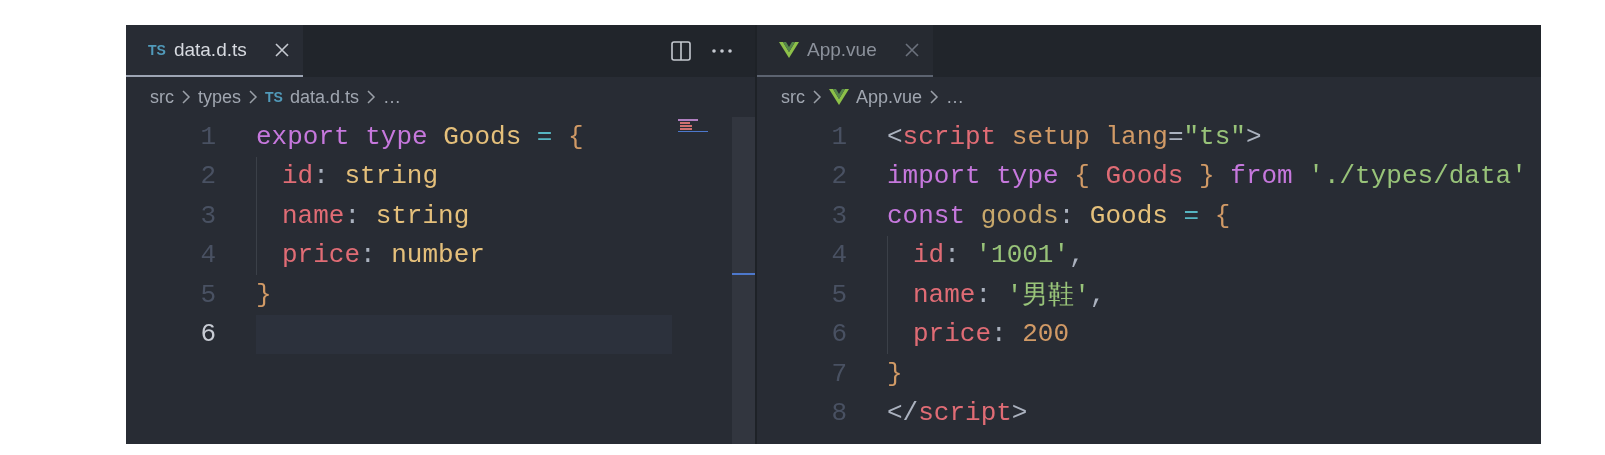 The height and width of the screenshot is (455, 1605). I want to click on editor-tab: App.vue, so click(845, 51).